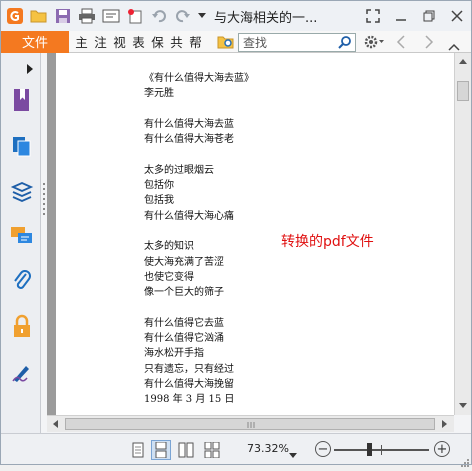 The width and height of the screenshot is (472, 471). Describe the element at coordinates (63, 16) in the screenshot. I see `save-icon` at that location.